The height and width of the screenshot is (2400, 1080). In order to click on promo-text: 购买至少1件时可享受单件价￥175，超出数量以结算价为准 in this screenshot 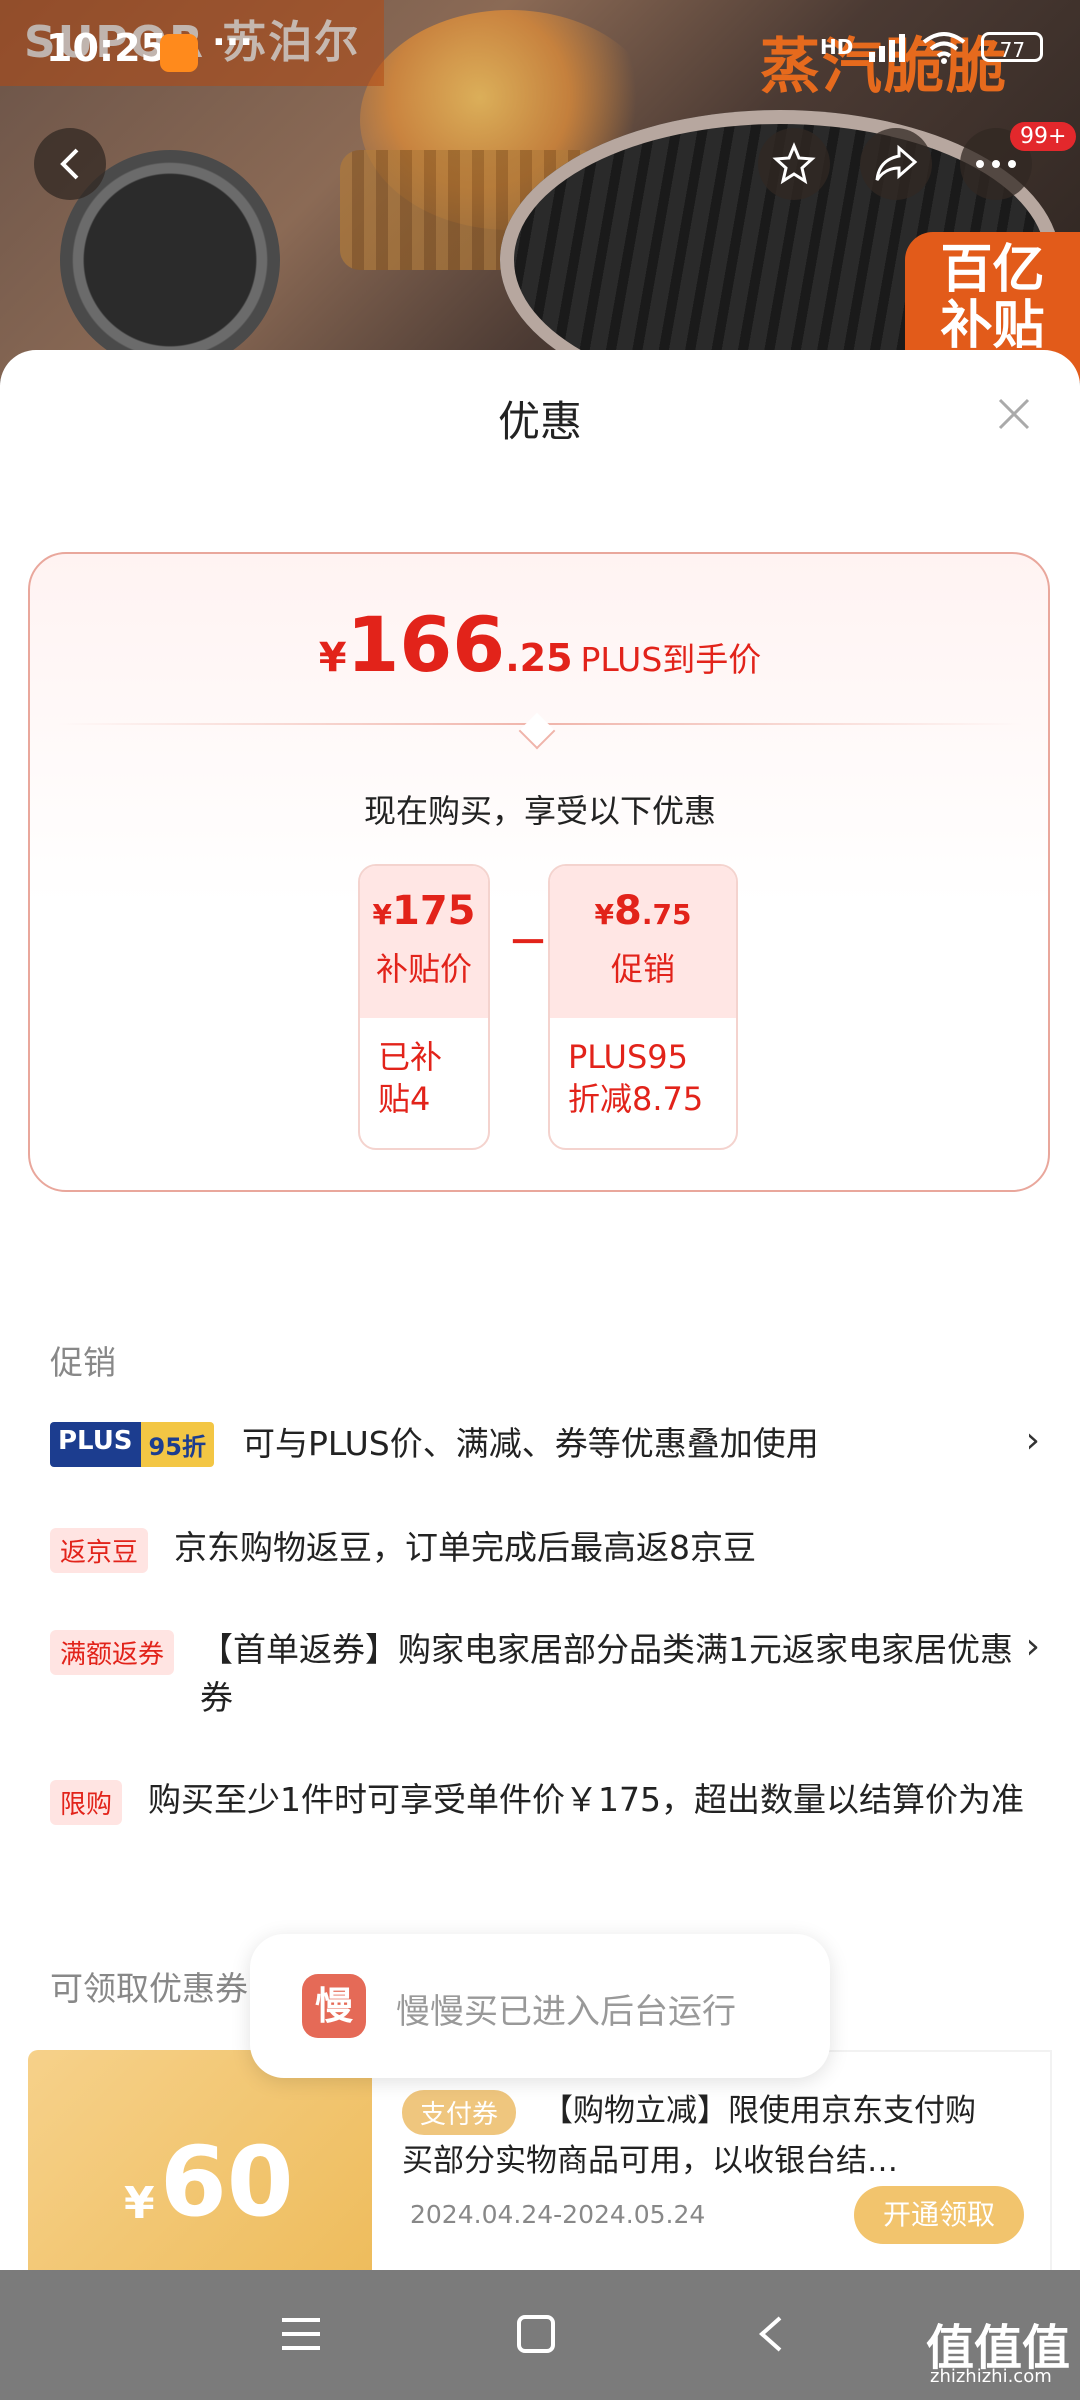, I will do `click(586, 1799)`.